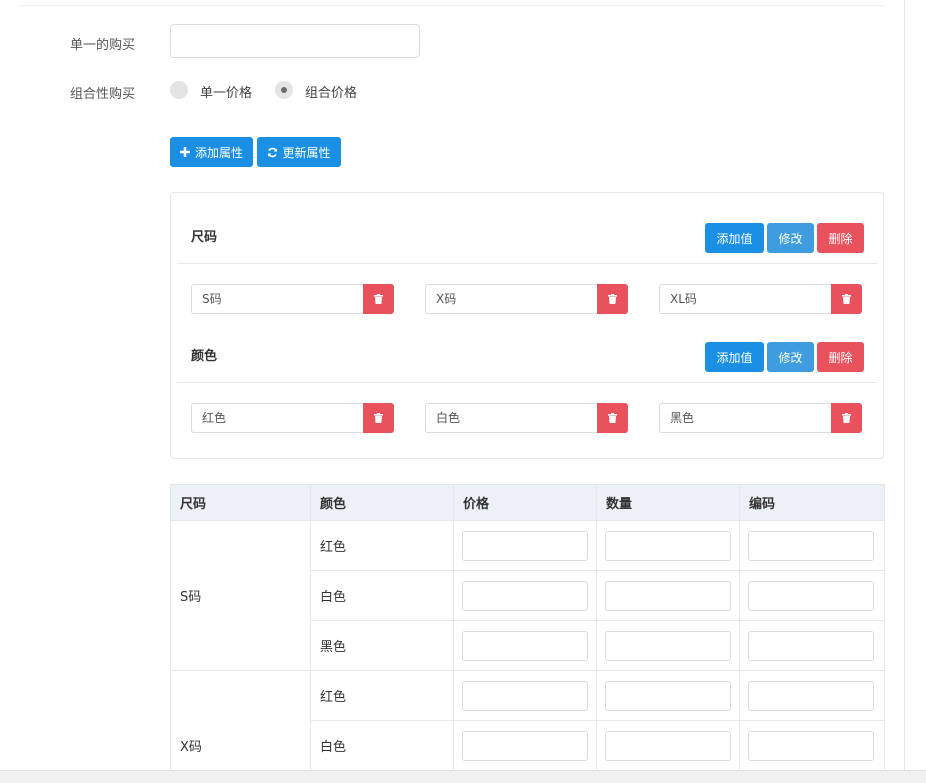 The width and height of the screenshot is (926, 783). What do you see at coordinates (382, 645) in the screenshot?
I see `color-cell: 黑色` at bounding box center [382, 645].